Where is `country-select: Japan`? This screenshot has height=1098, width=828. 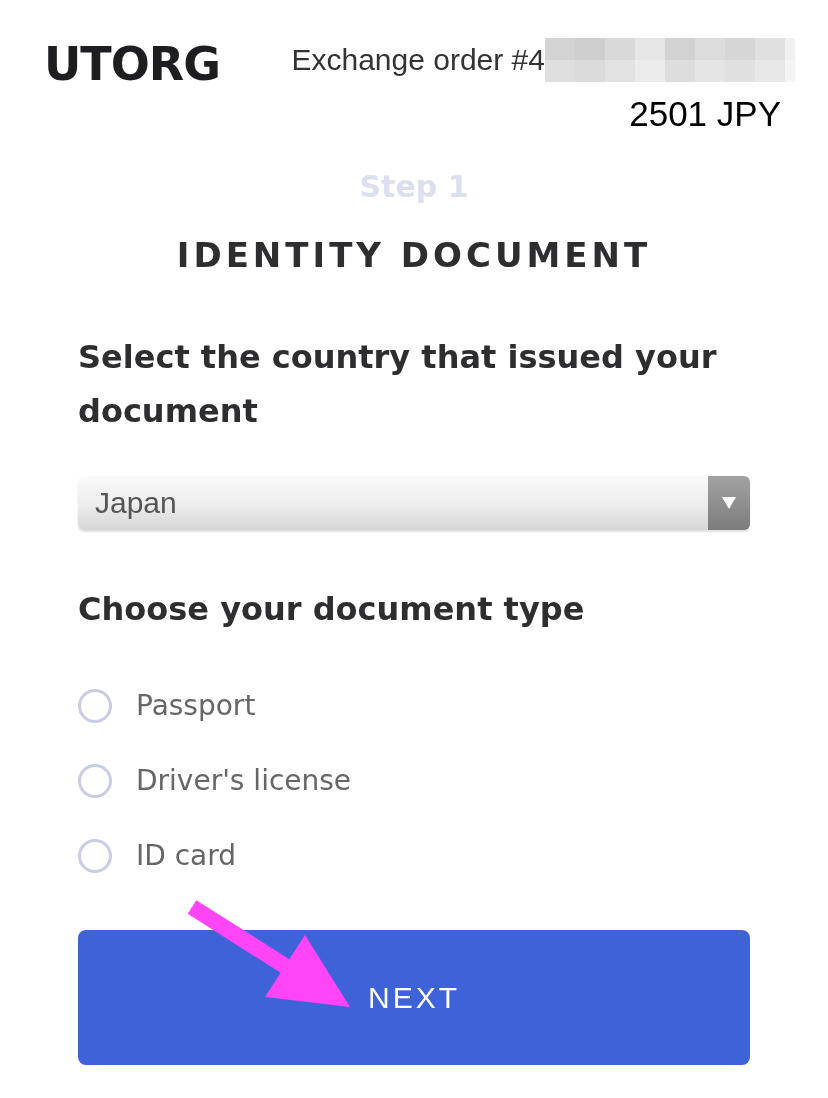
country-select: Japan is located at coordinates (414, 503).